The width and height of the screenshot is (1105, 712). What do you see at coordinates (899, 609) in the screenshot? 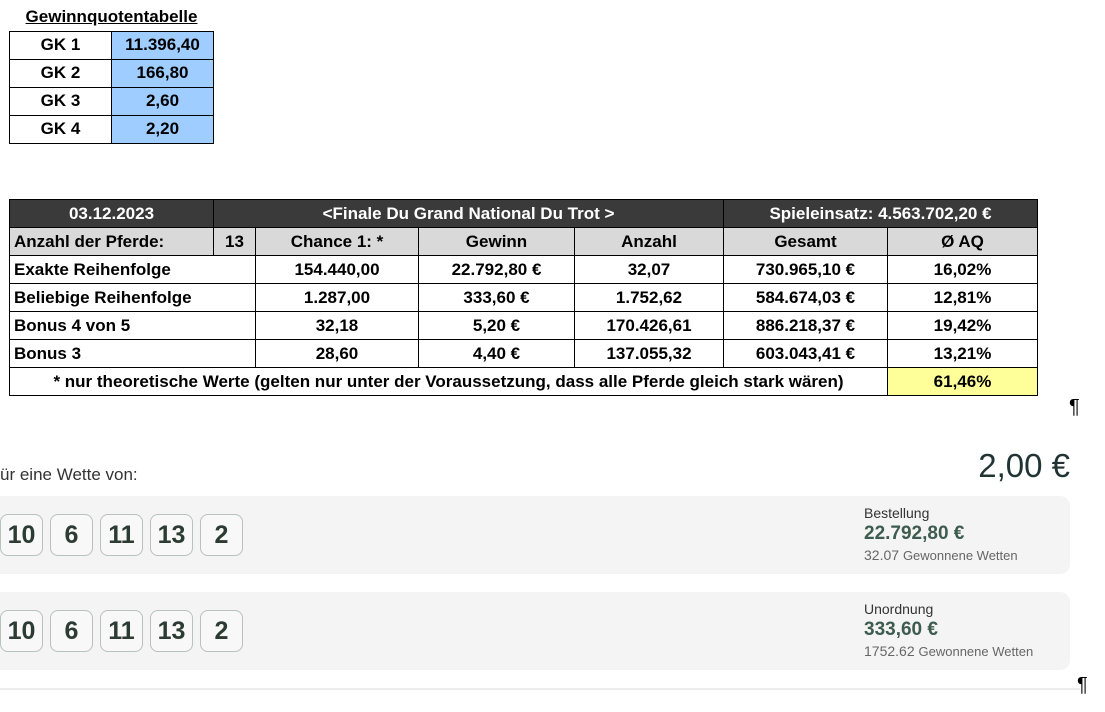
I see `result-title: Unordnung` at bounding box center [899, 609].